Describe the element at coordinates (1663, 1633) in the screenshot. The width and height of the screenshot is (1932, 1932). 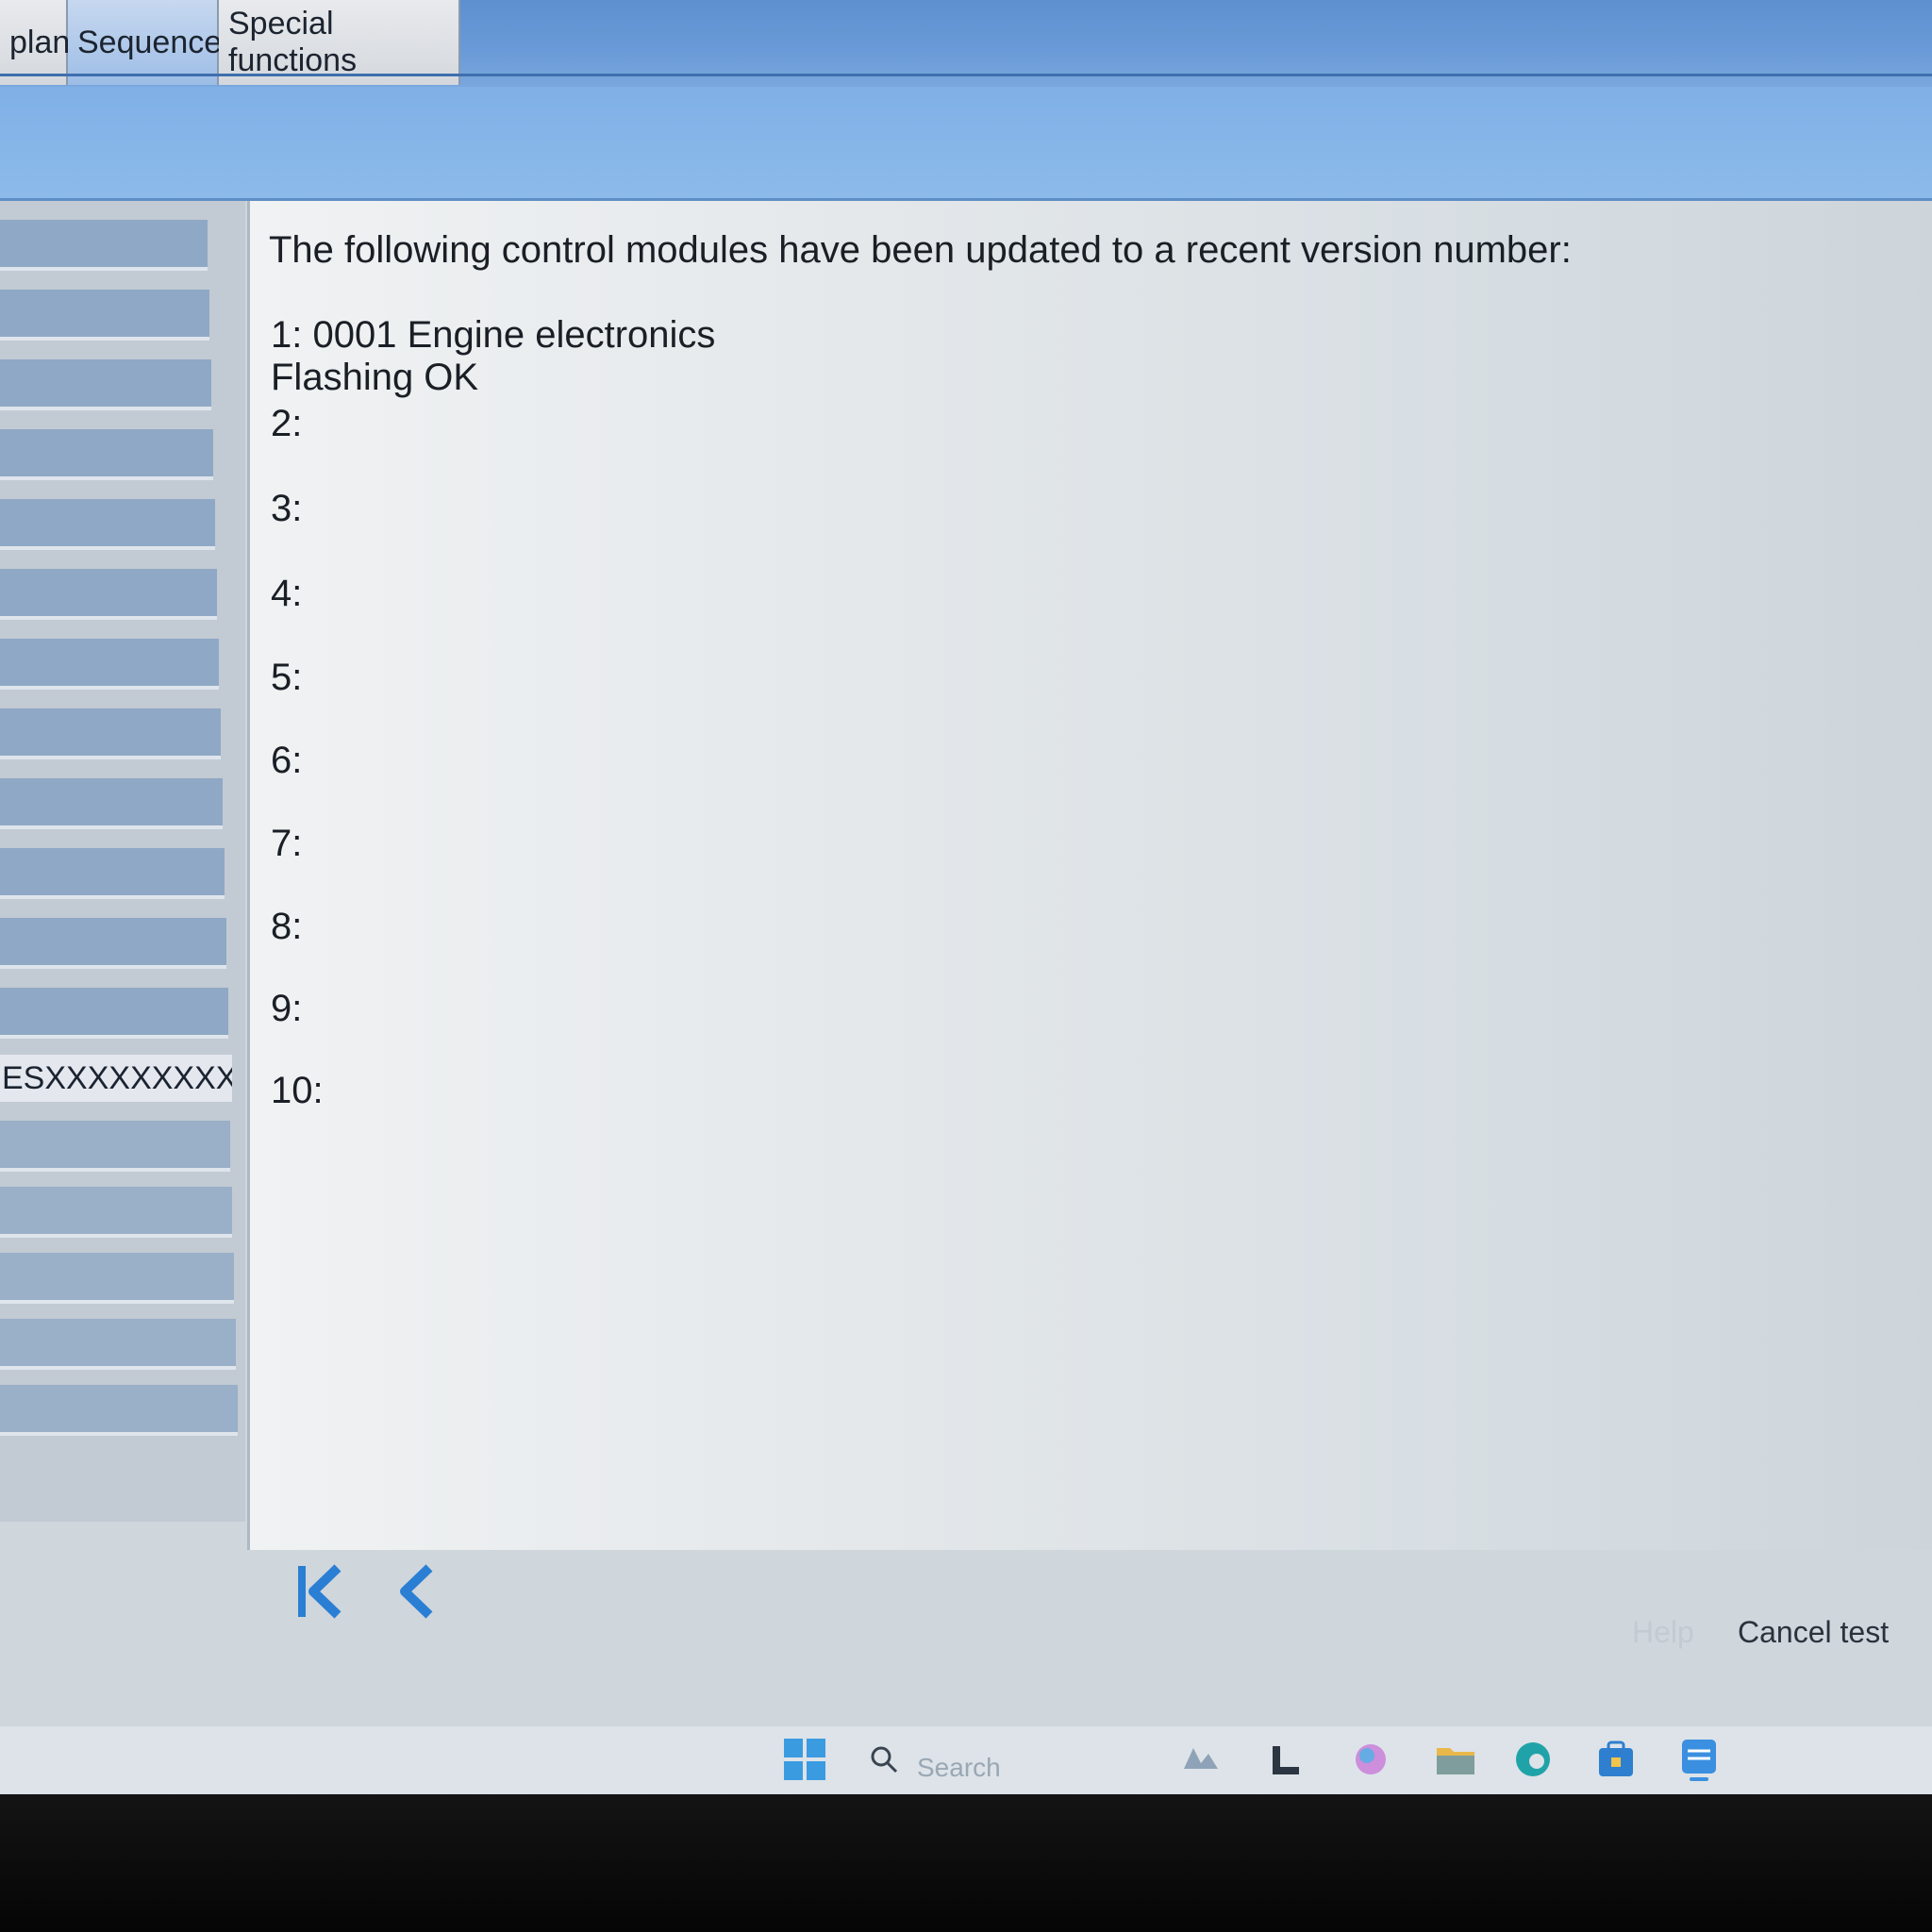
I see `help-button: Help` at that location.